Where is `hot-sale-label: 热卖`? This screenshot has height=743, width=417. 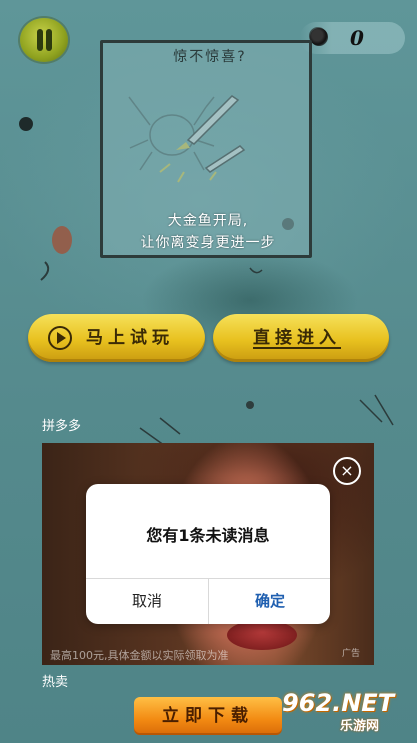 hot-sale-label: 热卖 is located at coordinates (55, 682).